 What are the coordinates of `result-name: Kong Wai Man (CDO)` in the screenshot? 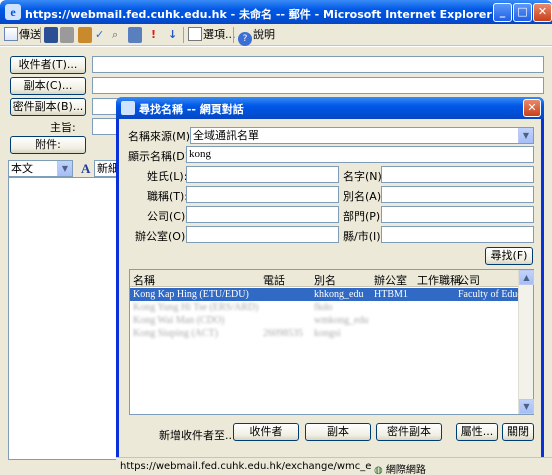 It's located at (179, 320).